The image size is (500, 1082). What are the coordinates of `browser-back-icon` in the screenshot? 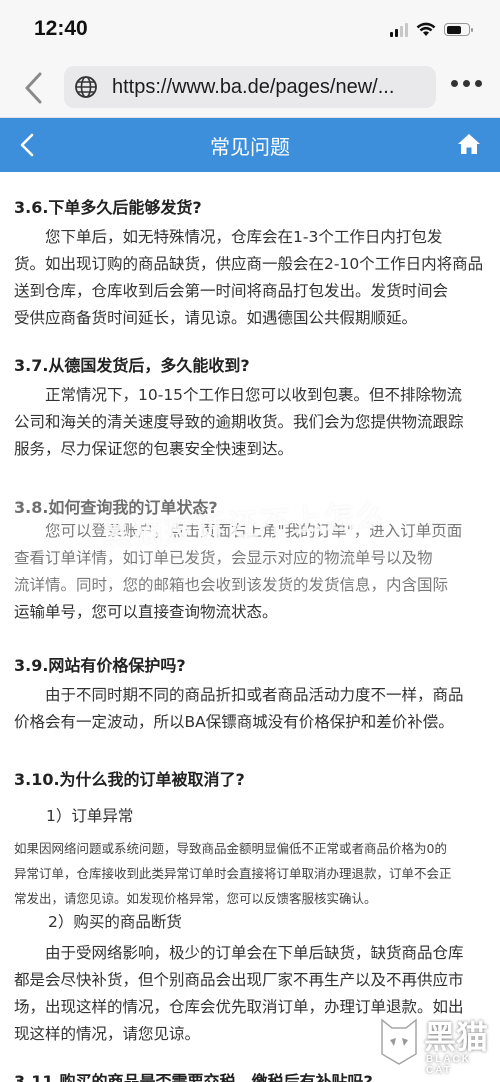 It's located at (35, 88).